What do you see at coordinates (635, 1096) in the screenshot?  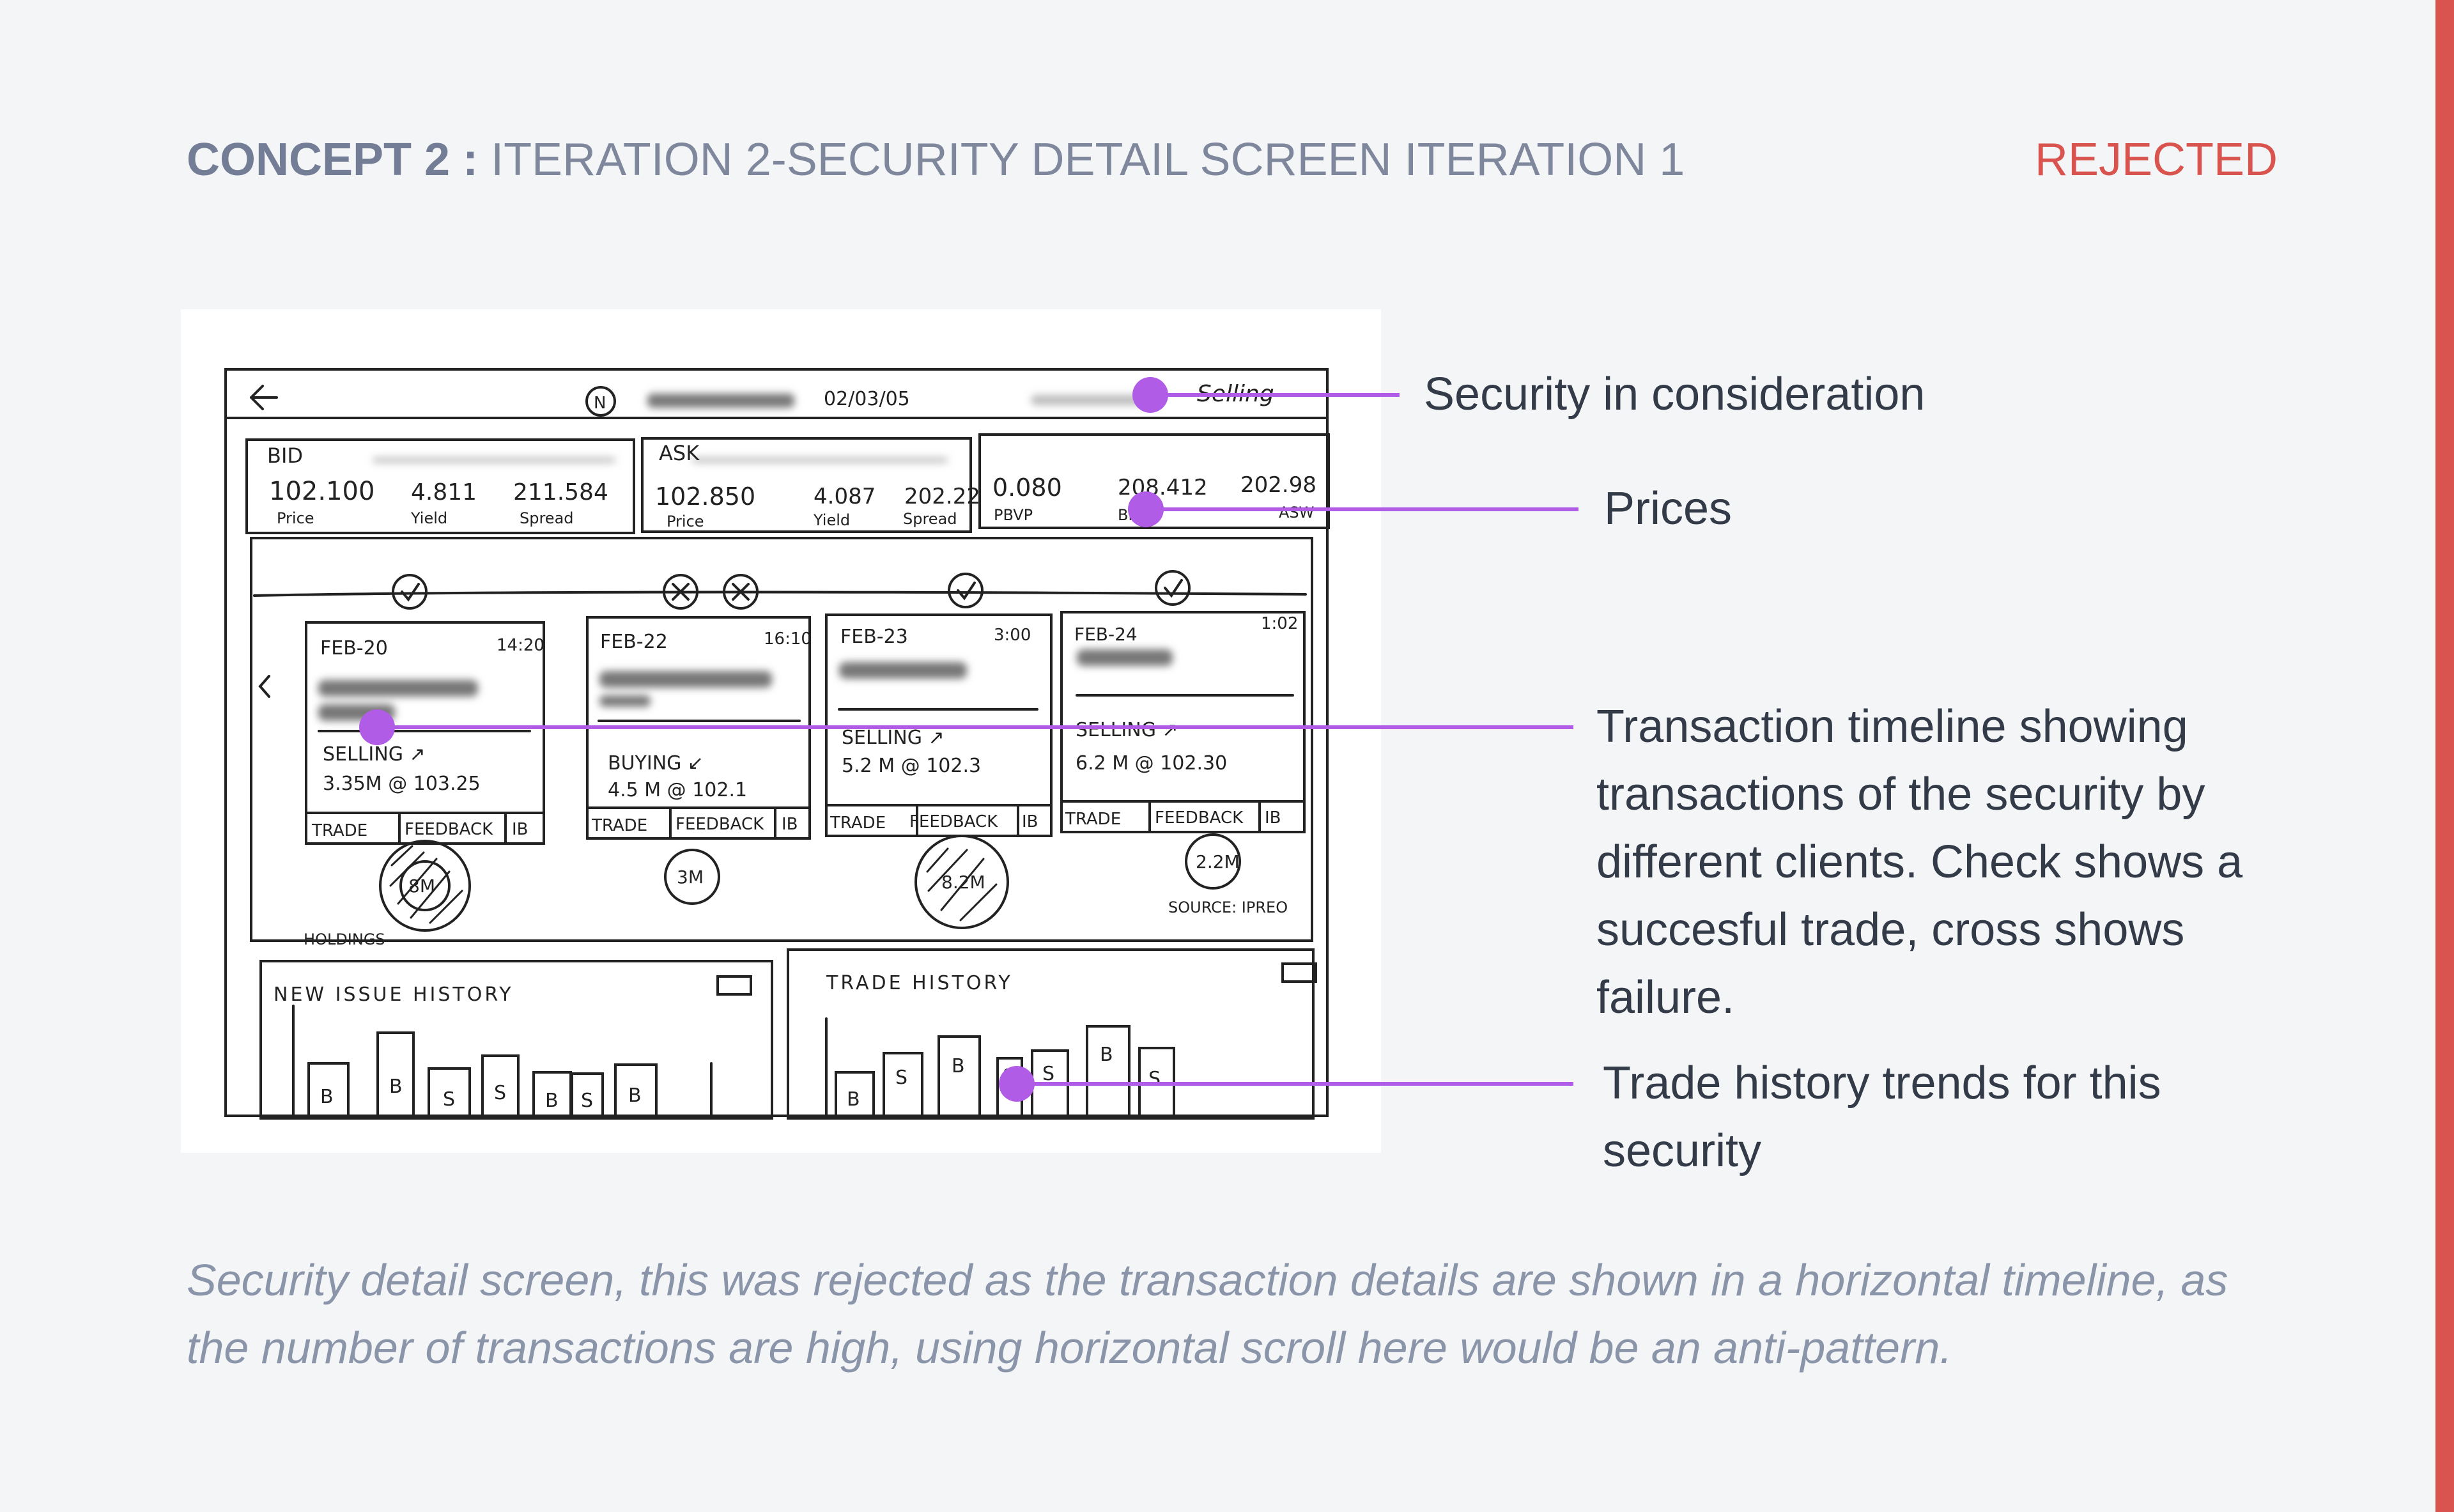 I see `nih-bar-7-label: B` at bounding box center [635, 1096].